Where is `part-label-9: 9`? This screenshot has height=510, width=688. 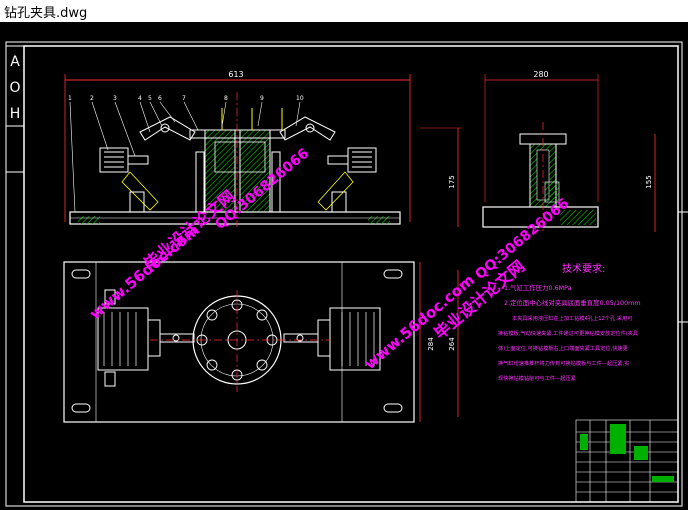 part-label-9: 9 is located at coordinates (262, 98).